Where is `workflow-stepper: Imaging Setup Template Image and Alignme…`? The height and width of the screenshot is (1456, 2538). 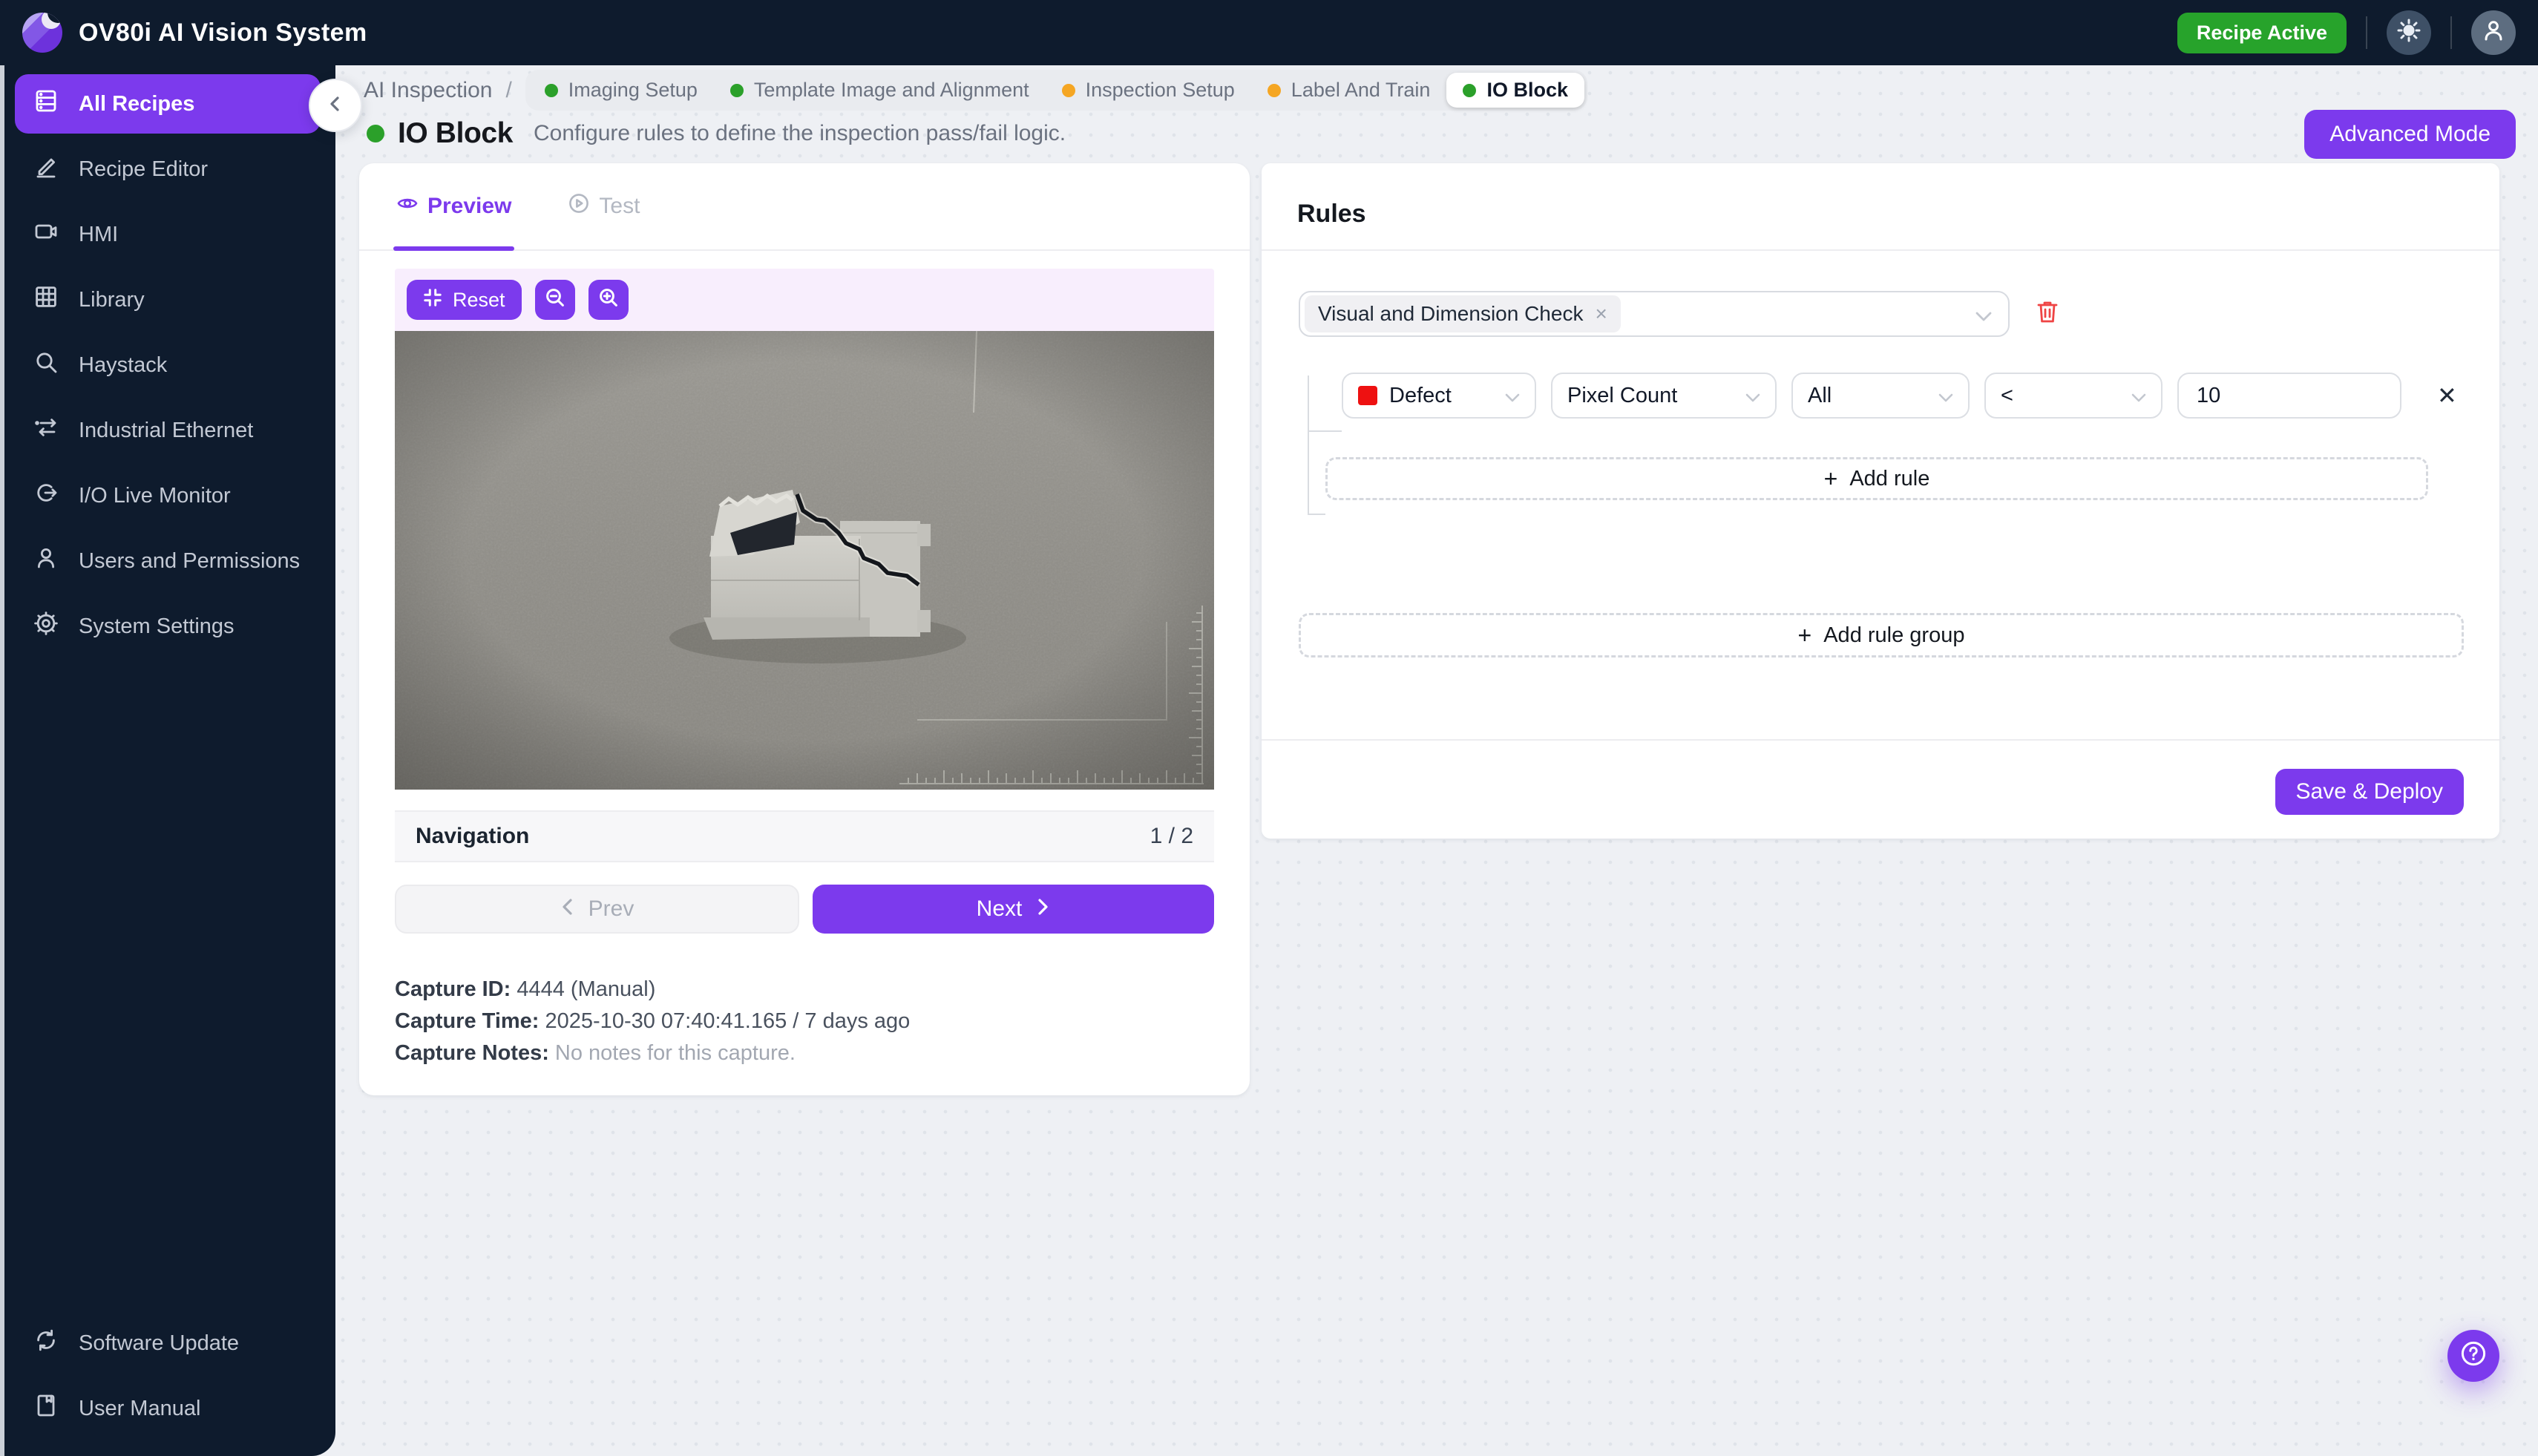
workflow-stepper: Imaging Setup Template Image and Alignme… is located at coordinates (1056, 91).